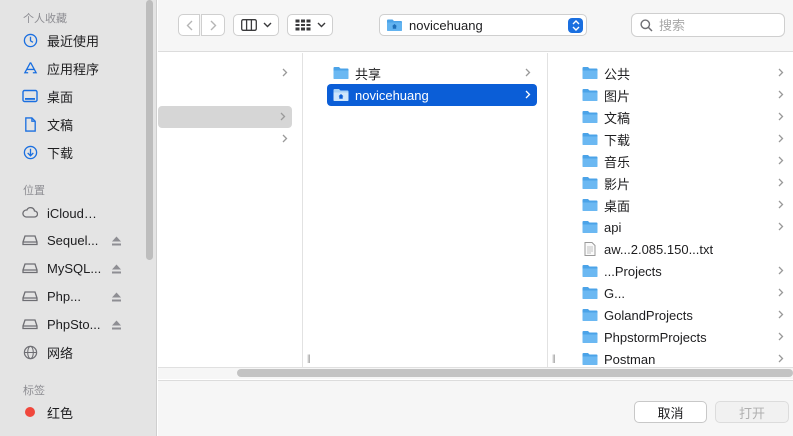 This screenshot has height=436, width=793. Describe the element at coordinates (149, 130) in the screenshot. I see `sidebar-scrollbar` at that location.